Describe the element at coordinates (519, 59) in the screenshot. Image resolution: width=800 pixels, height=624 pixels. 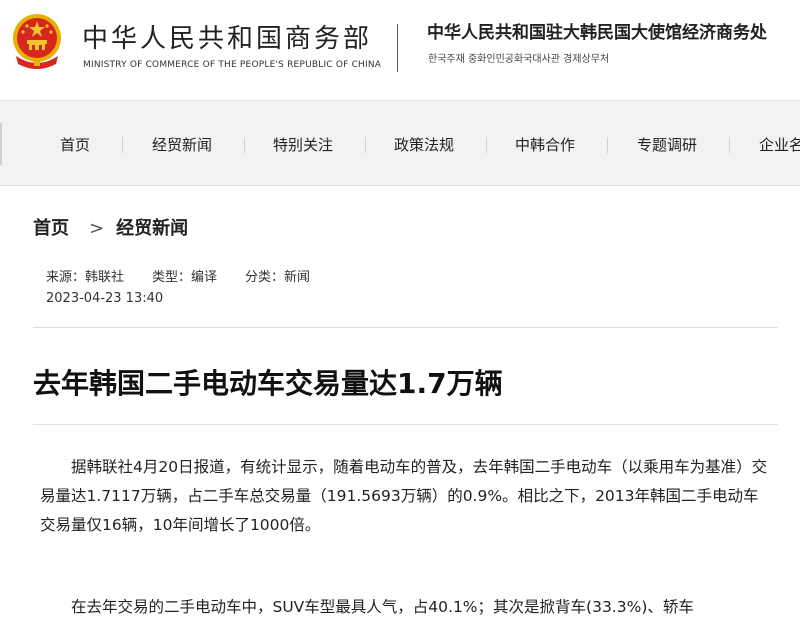
I see `embassy-name-kr: 한국주재 중화인민공화국대사관 경제상무처` at that location.